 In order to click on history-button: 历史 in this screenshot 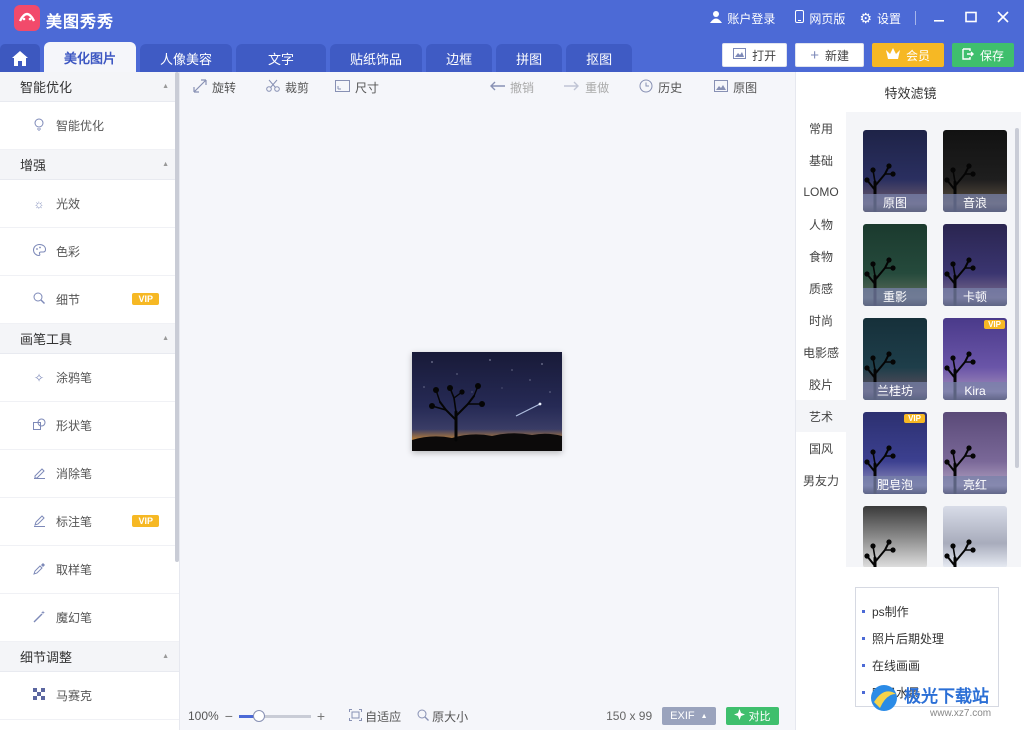, I will do `click(660, 87)`.